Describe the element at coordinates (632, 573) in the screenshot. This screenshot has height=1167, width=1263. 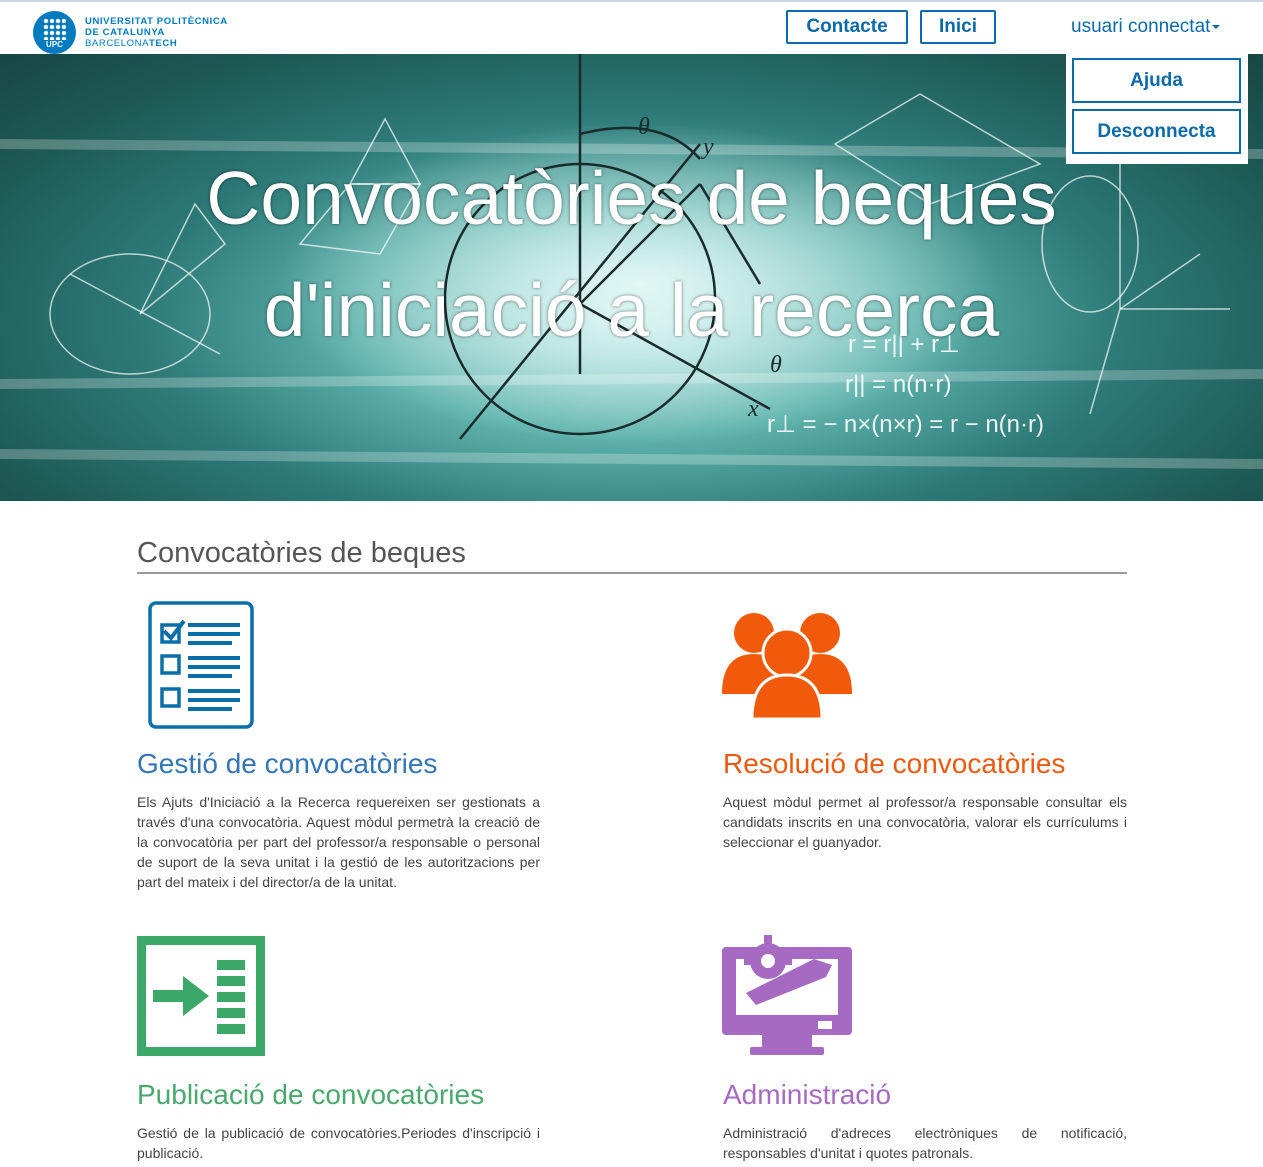
I see `section-divider` at that location.